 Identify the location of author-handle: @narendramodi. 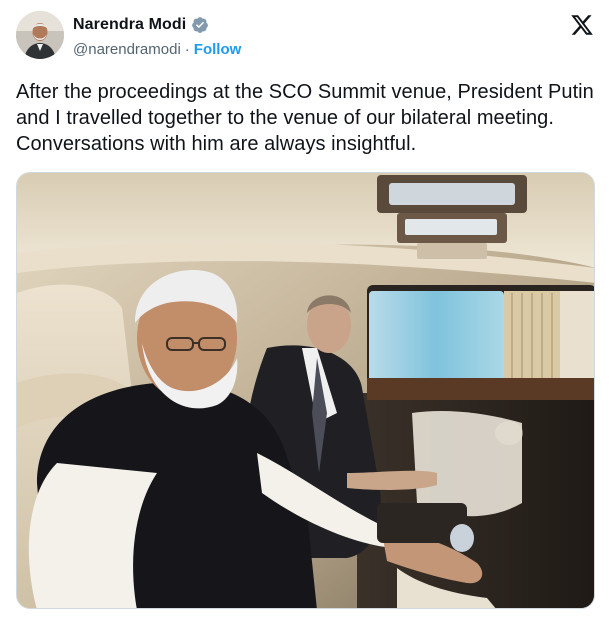
(127, 49).